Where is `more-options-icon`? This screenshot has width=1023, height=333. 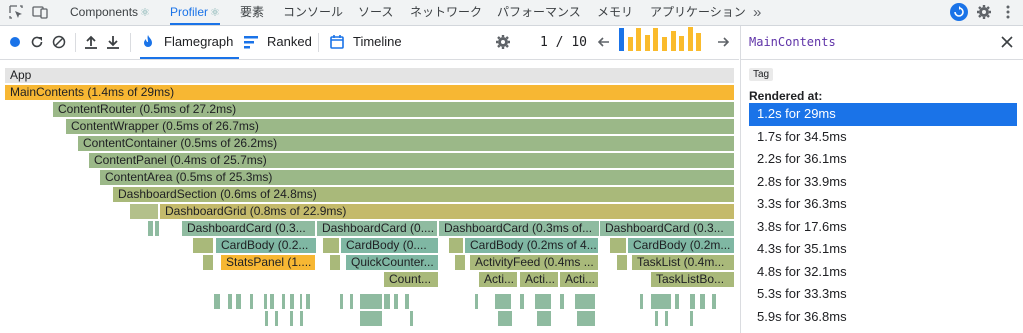
more-options-icon is located at coordinates (1008, 12).